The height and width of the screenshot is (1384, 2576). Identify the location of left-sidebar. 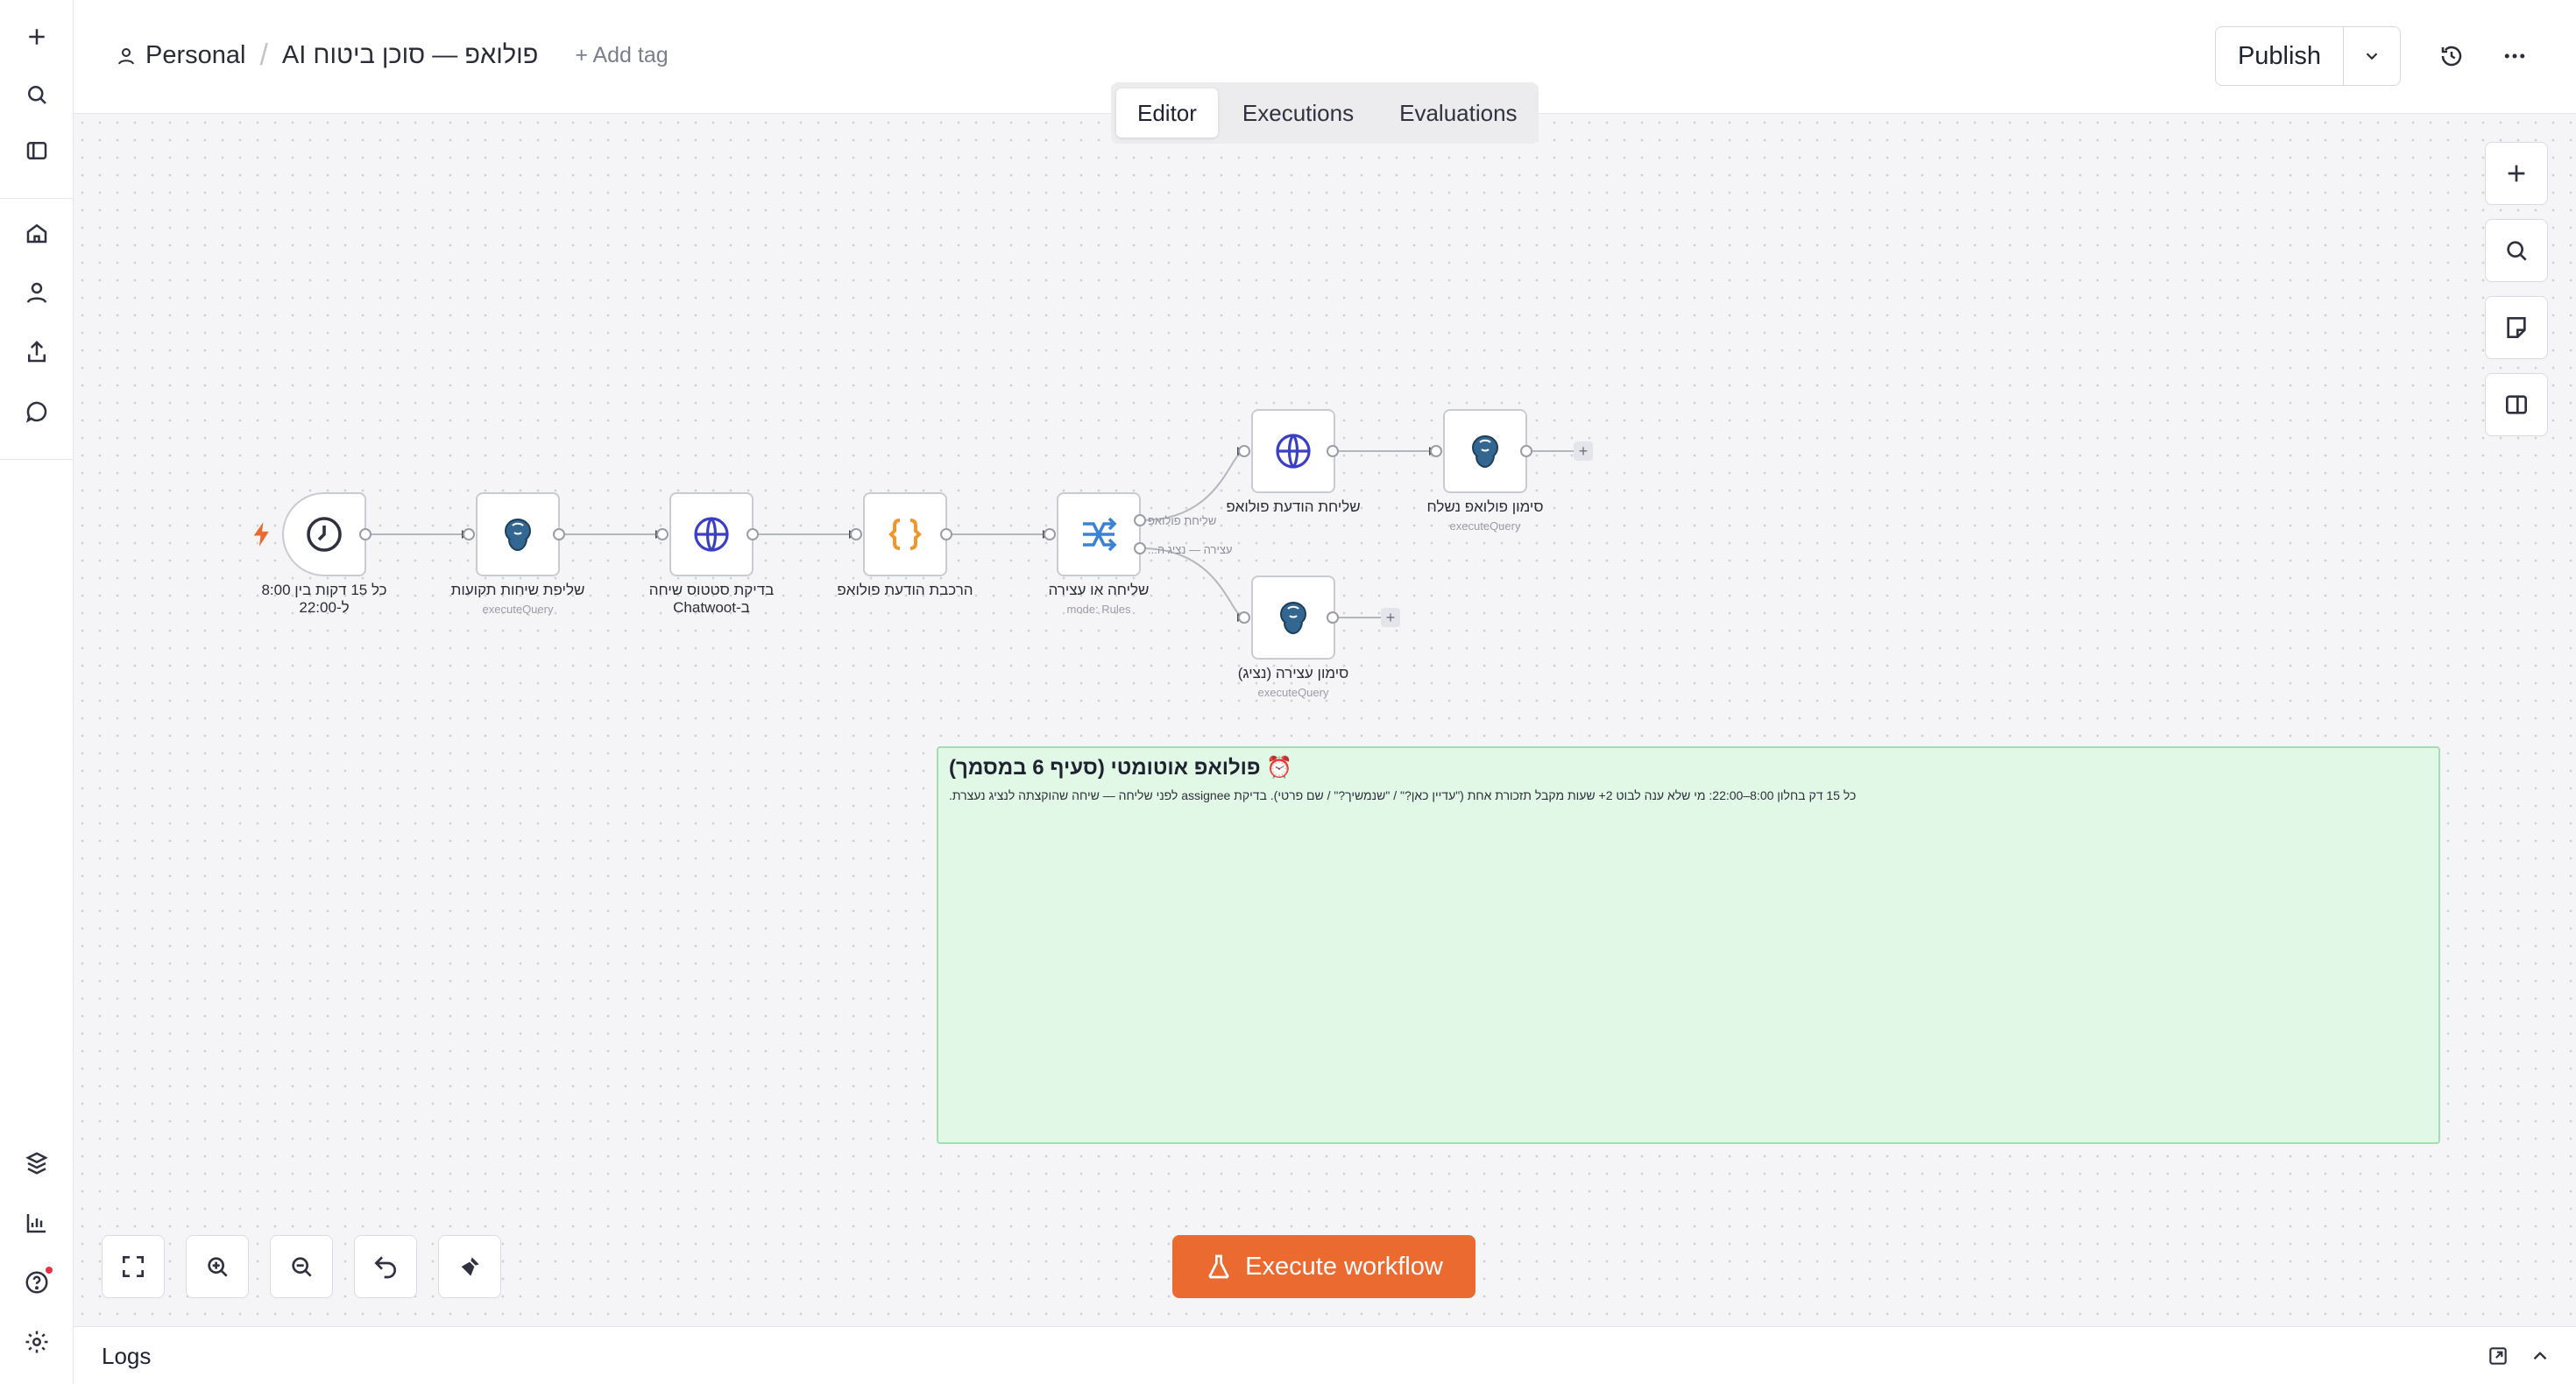
(37, 692).